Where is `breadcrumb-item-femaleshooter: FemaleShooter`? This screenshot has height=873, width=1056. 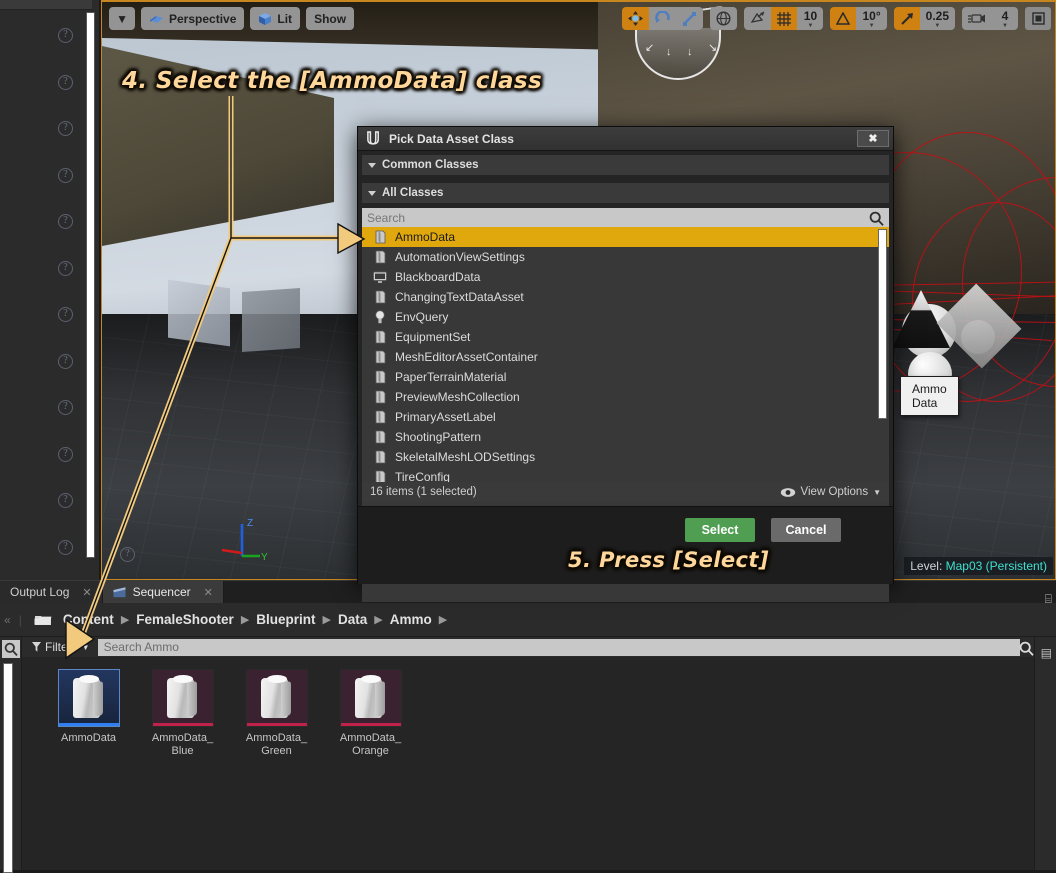
breadcrumb-item-femaleshooter: FemaleShooter is located at coordinates (185, 619).